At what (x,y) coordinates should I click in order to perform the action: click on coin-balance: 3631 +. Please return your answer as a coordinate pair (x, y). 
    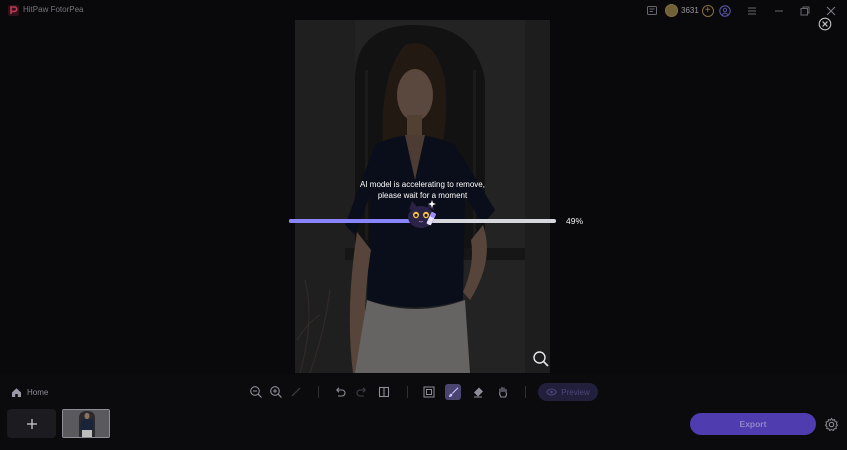
    Looking at the image, I should click on (689, 10).